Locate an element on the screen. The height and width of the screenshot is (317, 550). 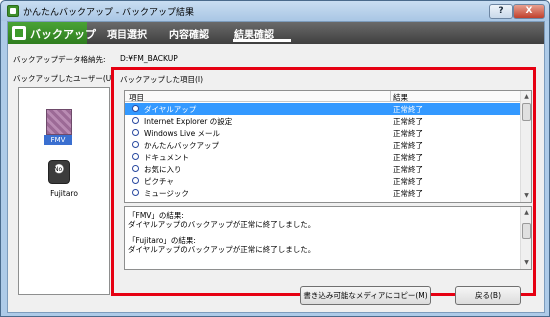
column-header-item: 項目 is located at coordinates (136, 97).